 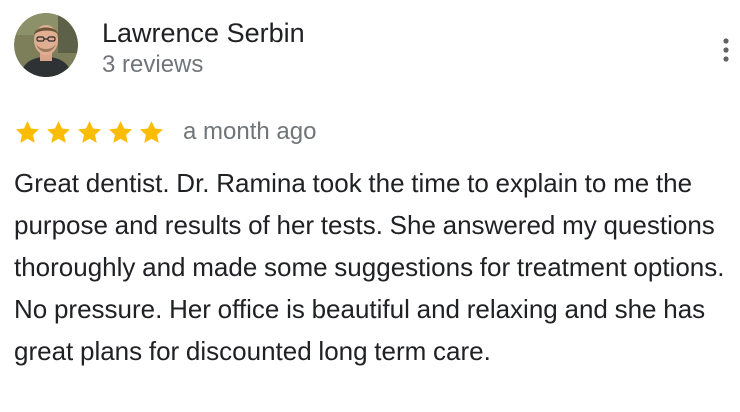 What do you see at coordinates (46, 45) in the screenshot?
I see `avatar` at bounding box center [46, 45].